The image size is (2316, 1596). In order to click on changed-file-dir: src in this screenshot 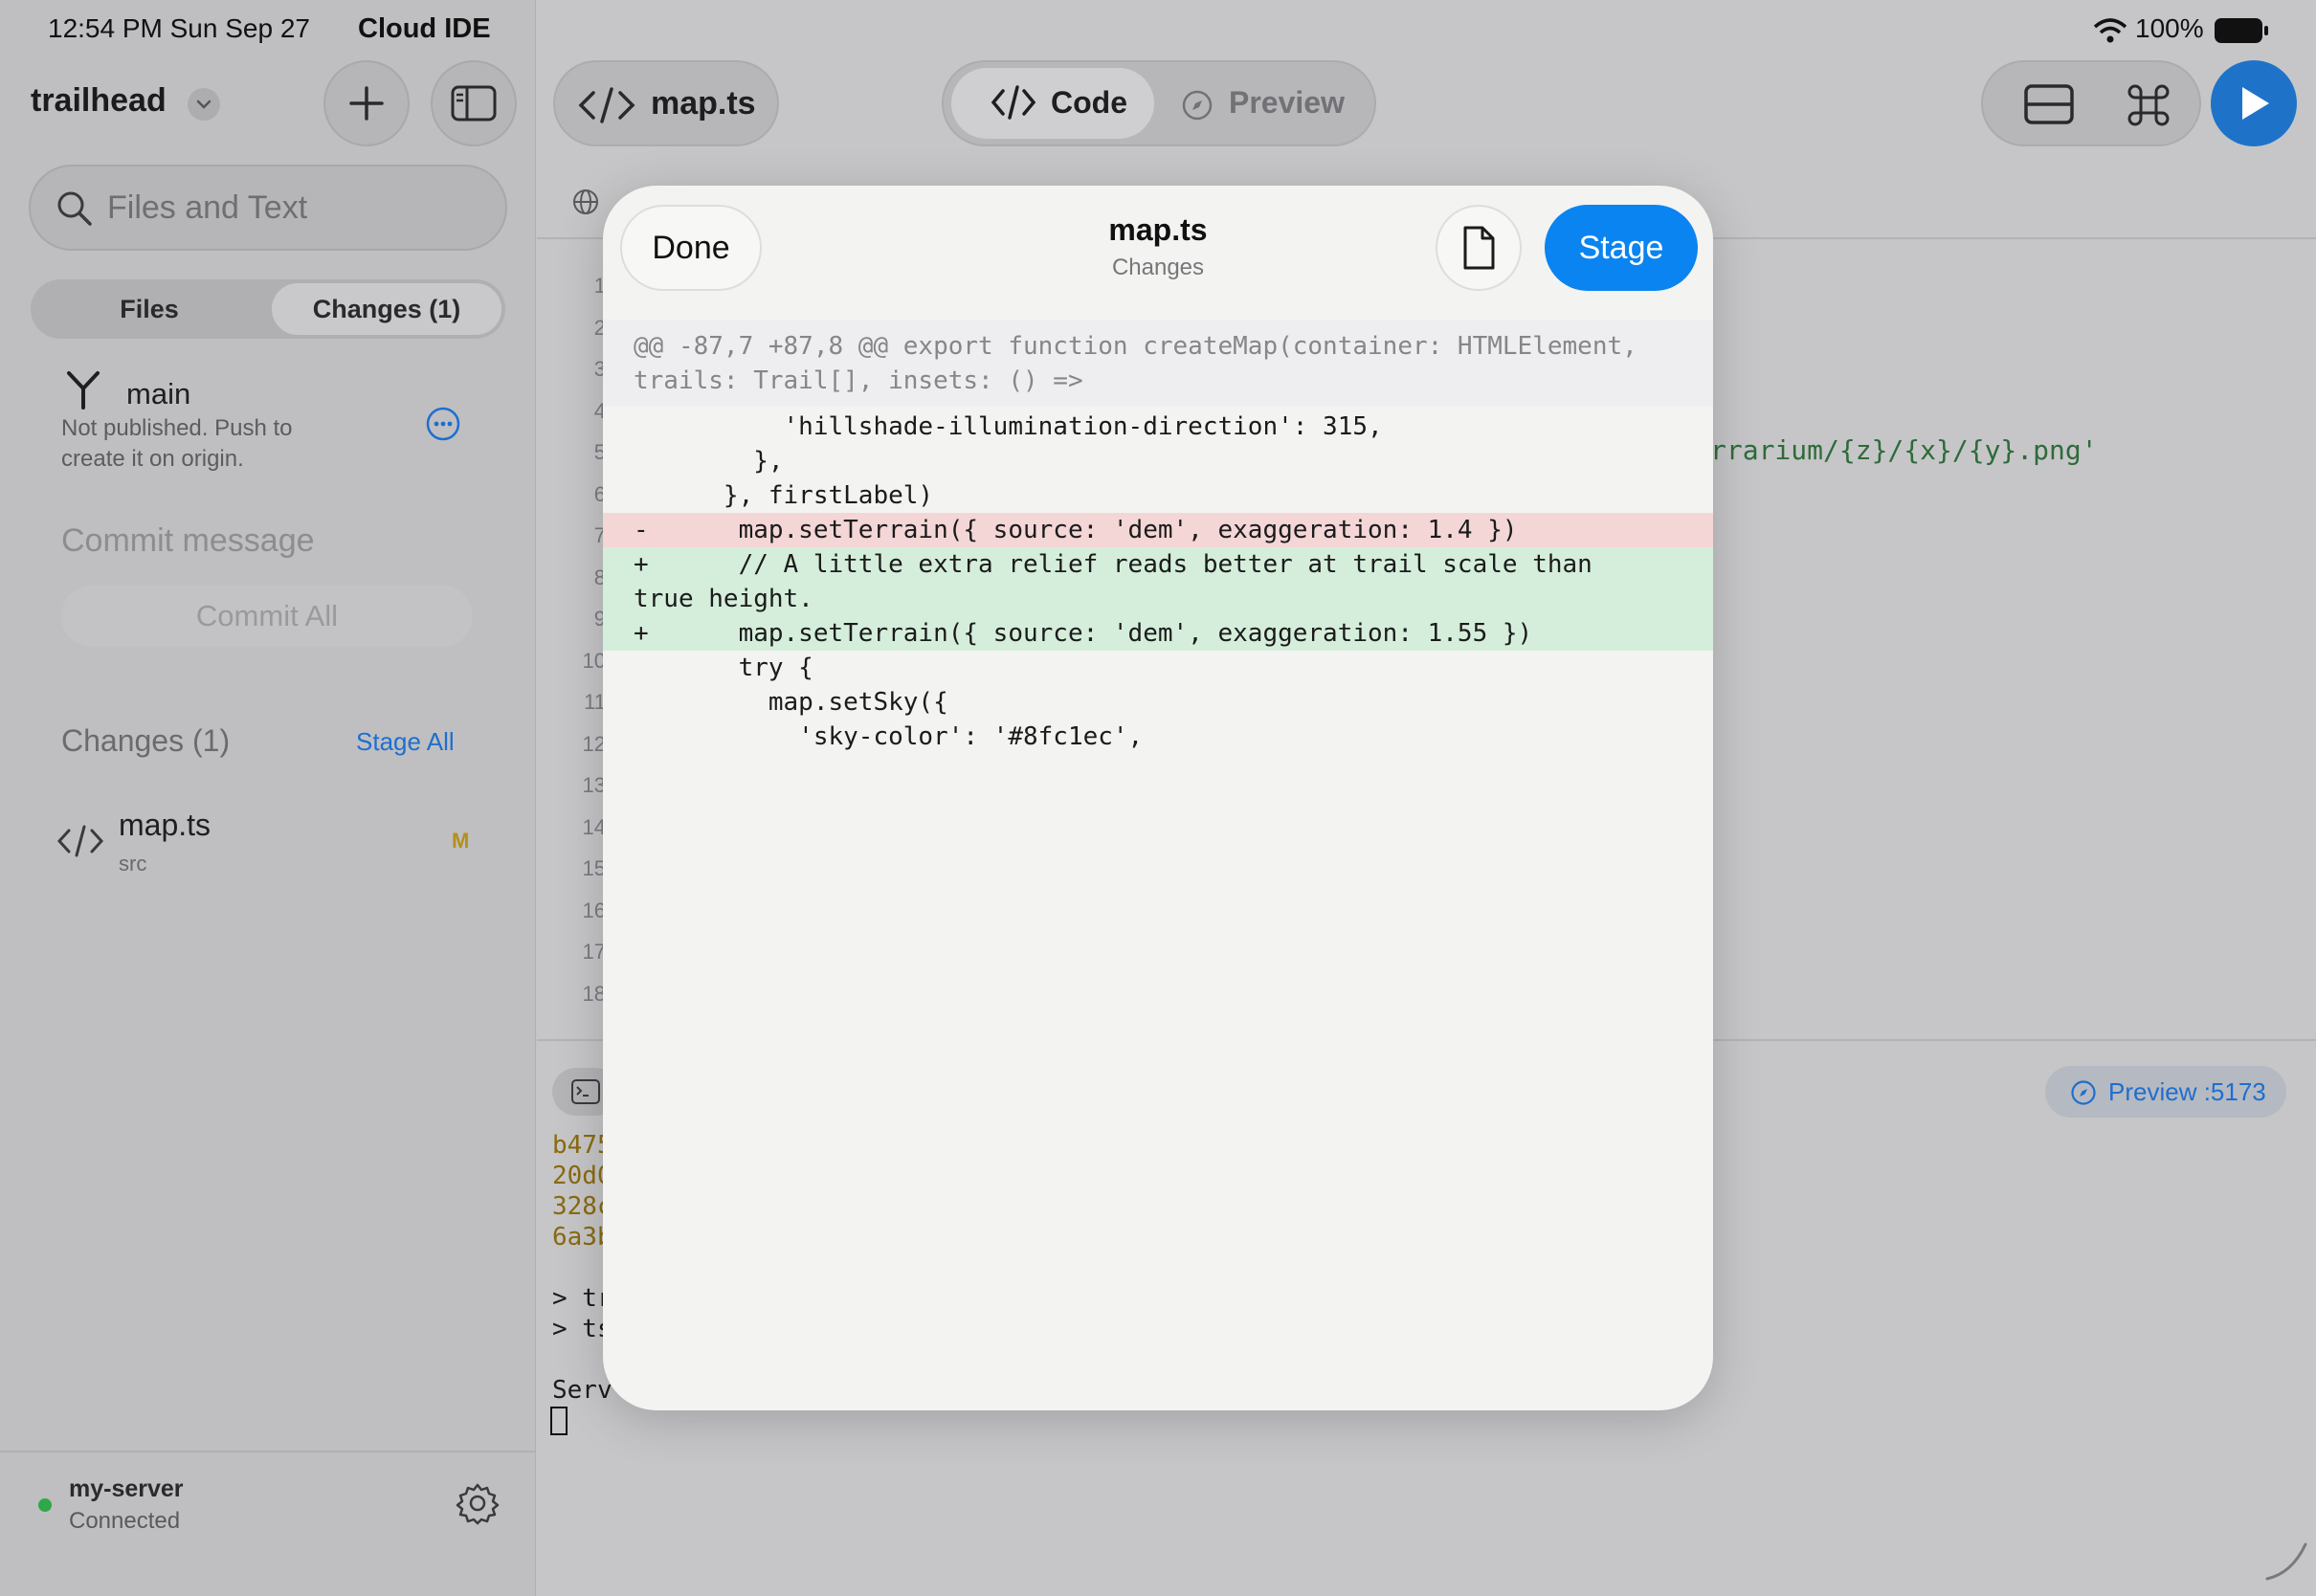, I will do `click(133, 864)`.